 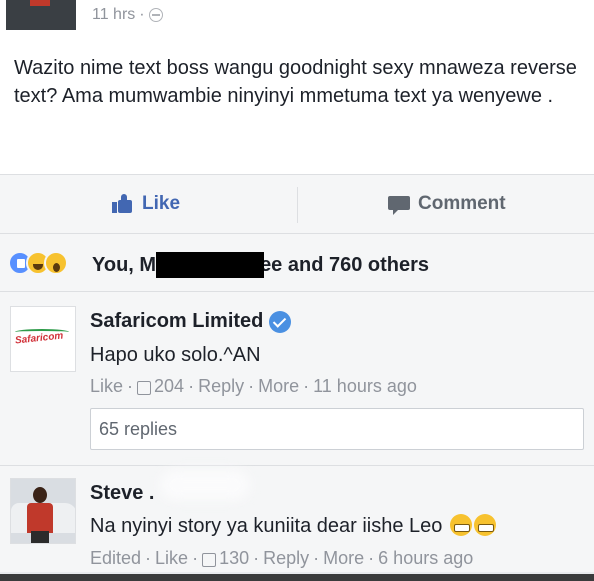 What do you see at coordinates (345, 265) in the screenshot?
I see `reactions-text-end: ee and 760 others` at bounding box center [345, 265].